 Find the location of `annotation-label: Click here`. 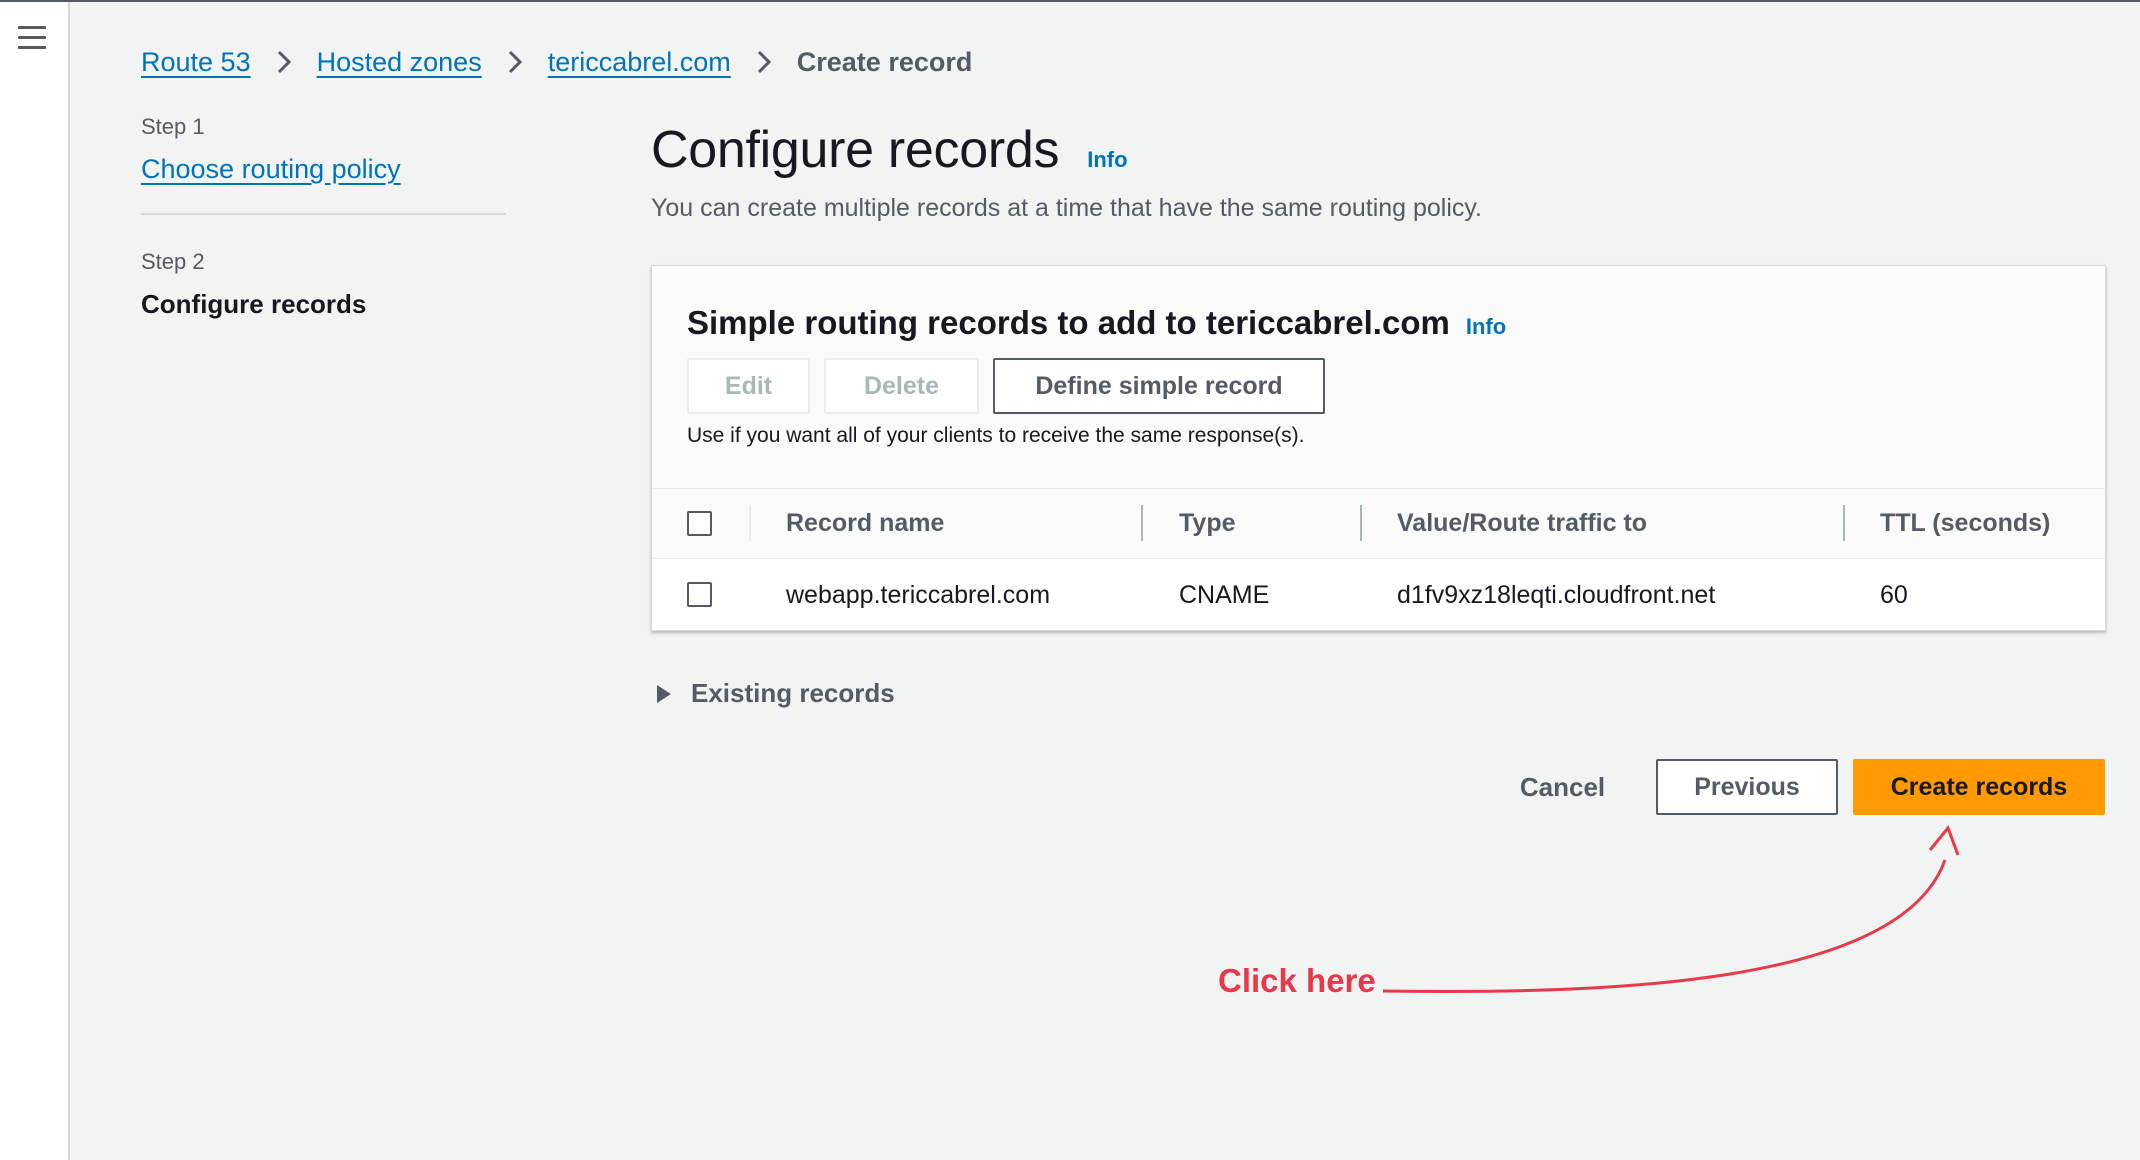

annotation-label: Click here is located at coordinates (1297, 980).